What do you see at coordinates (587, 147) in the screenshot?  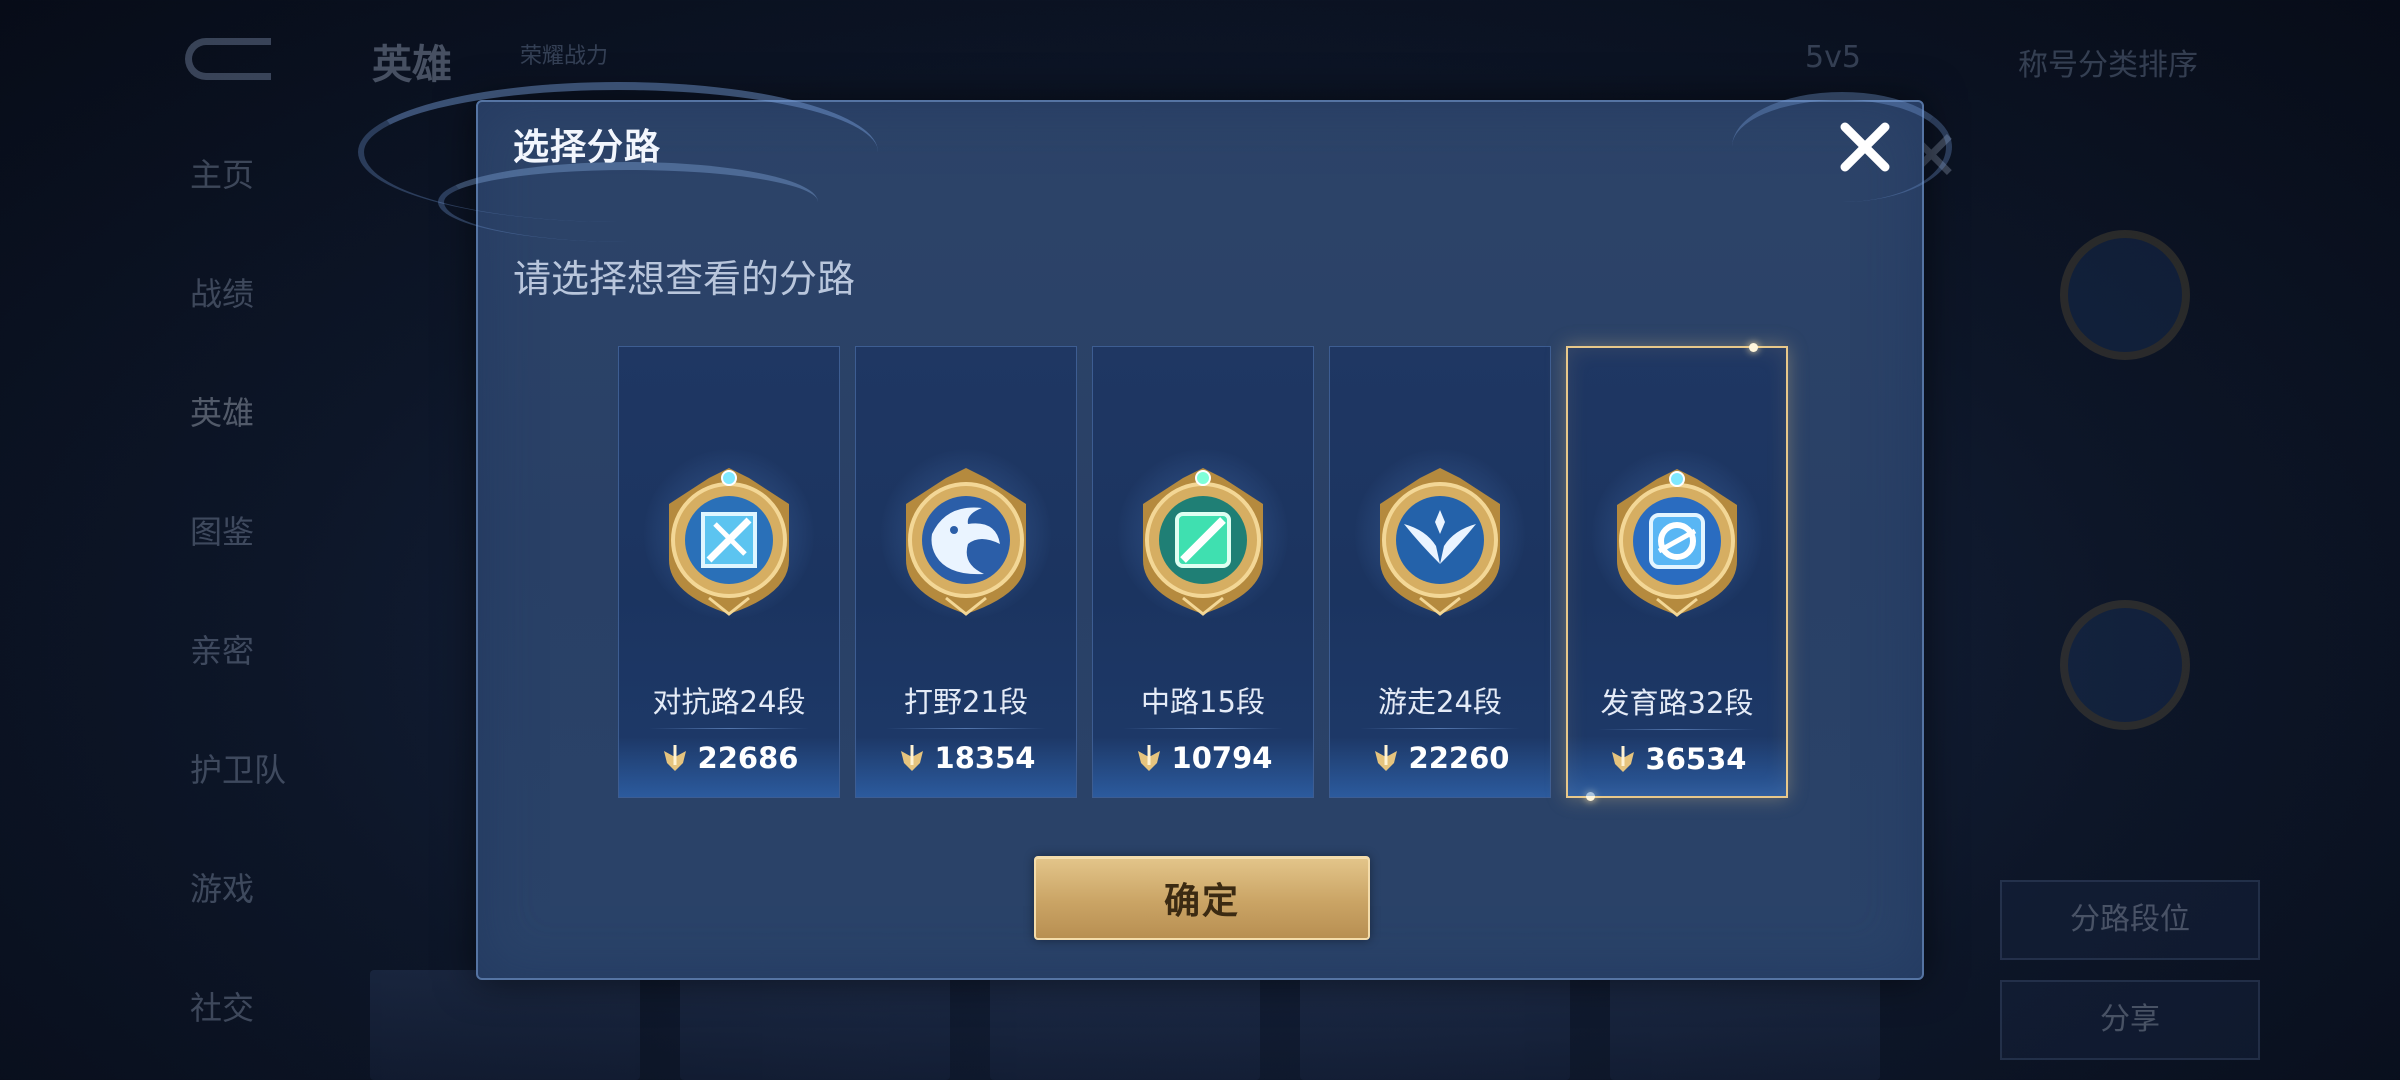 I see `dialog-title: 选择分路` at bounding box center [587, 147].